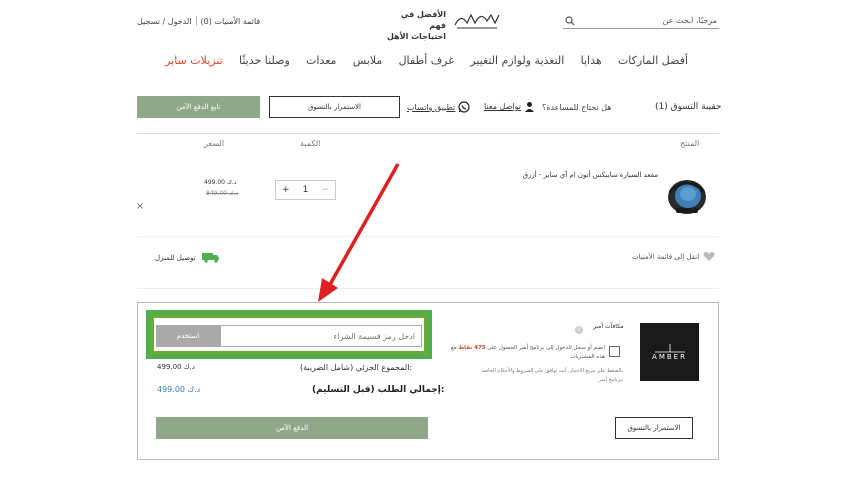 This screenshot has height=477, width=846. What do you see at coordinates (286, 190) in the screenshot?
I see `increase-icon: +` at bounding box center [286, 190].